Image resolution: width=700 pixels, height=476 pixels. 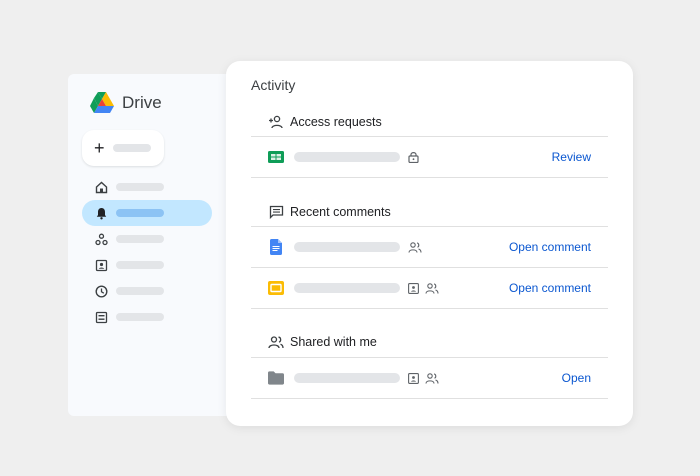 What do you see at coordinates (276, 122) in the screenshot?
I see `person-add-icon` at bounding box center [276, 122].